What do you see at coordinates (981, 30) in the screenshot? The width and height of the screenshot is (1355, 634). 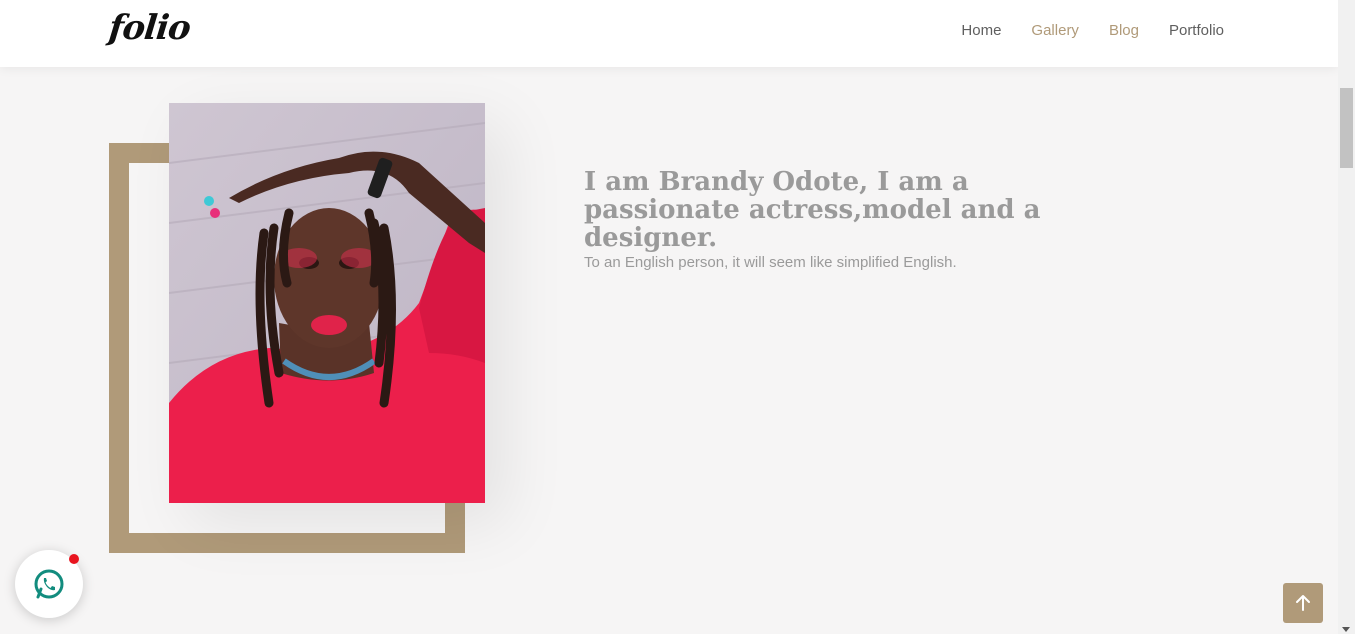 I see `nav-home: Home` at bounding box center [981, 30].